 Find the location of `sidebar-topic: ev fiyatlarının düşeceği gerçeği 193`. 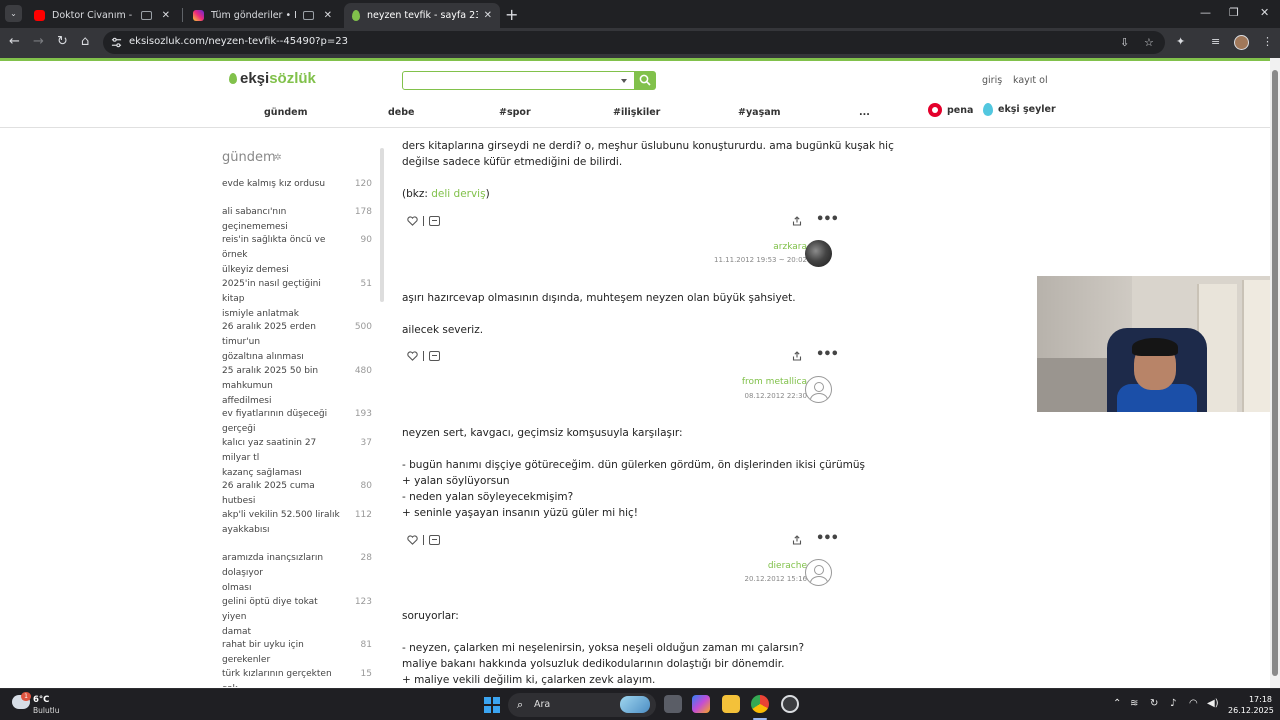

sidebar-topic: ev fiyatlarının düşeceği gerçeği 193 is located at coordinates (301, 422).